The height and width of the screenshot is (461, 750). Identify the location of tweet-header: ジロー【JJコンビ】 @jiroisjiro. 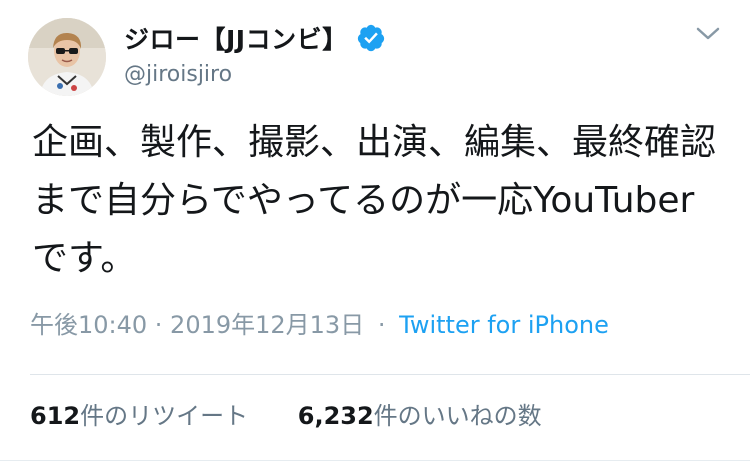
(407, 53).